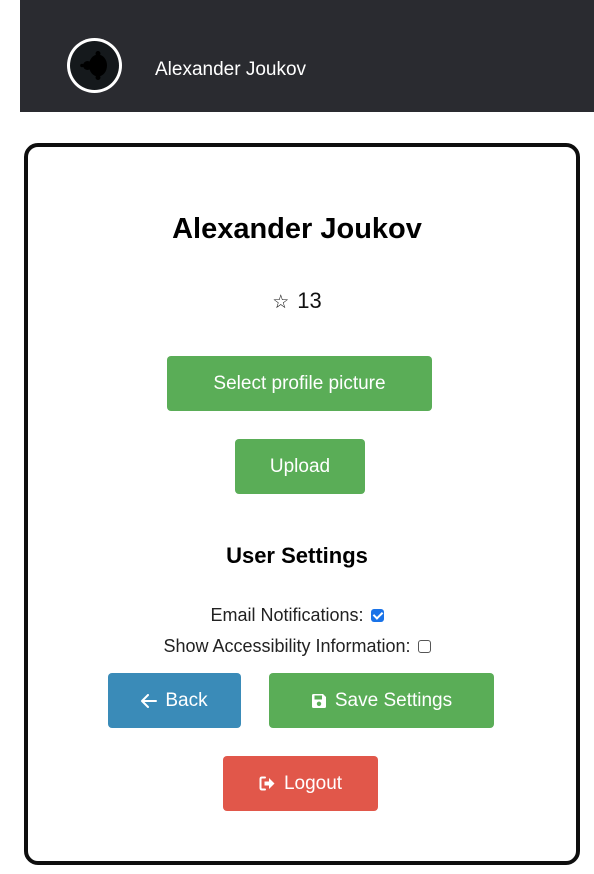 The width and height of the screenshot is (594, 874). What do you see at coordinates (313, 783) in the screenshot?
I see `logout-label: Logout` at bounding box center [313, 783].